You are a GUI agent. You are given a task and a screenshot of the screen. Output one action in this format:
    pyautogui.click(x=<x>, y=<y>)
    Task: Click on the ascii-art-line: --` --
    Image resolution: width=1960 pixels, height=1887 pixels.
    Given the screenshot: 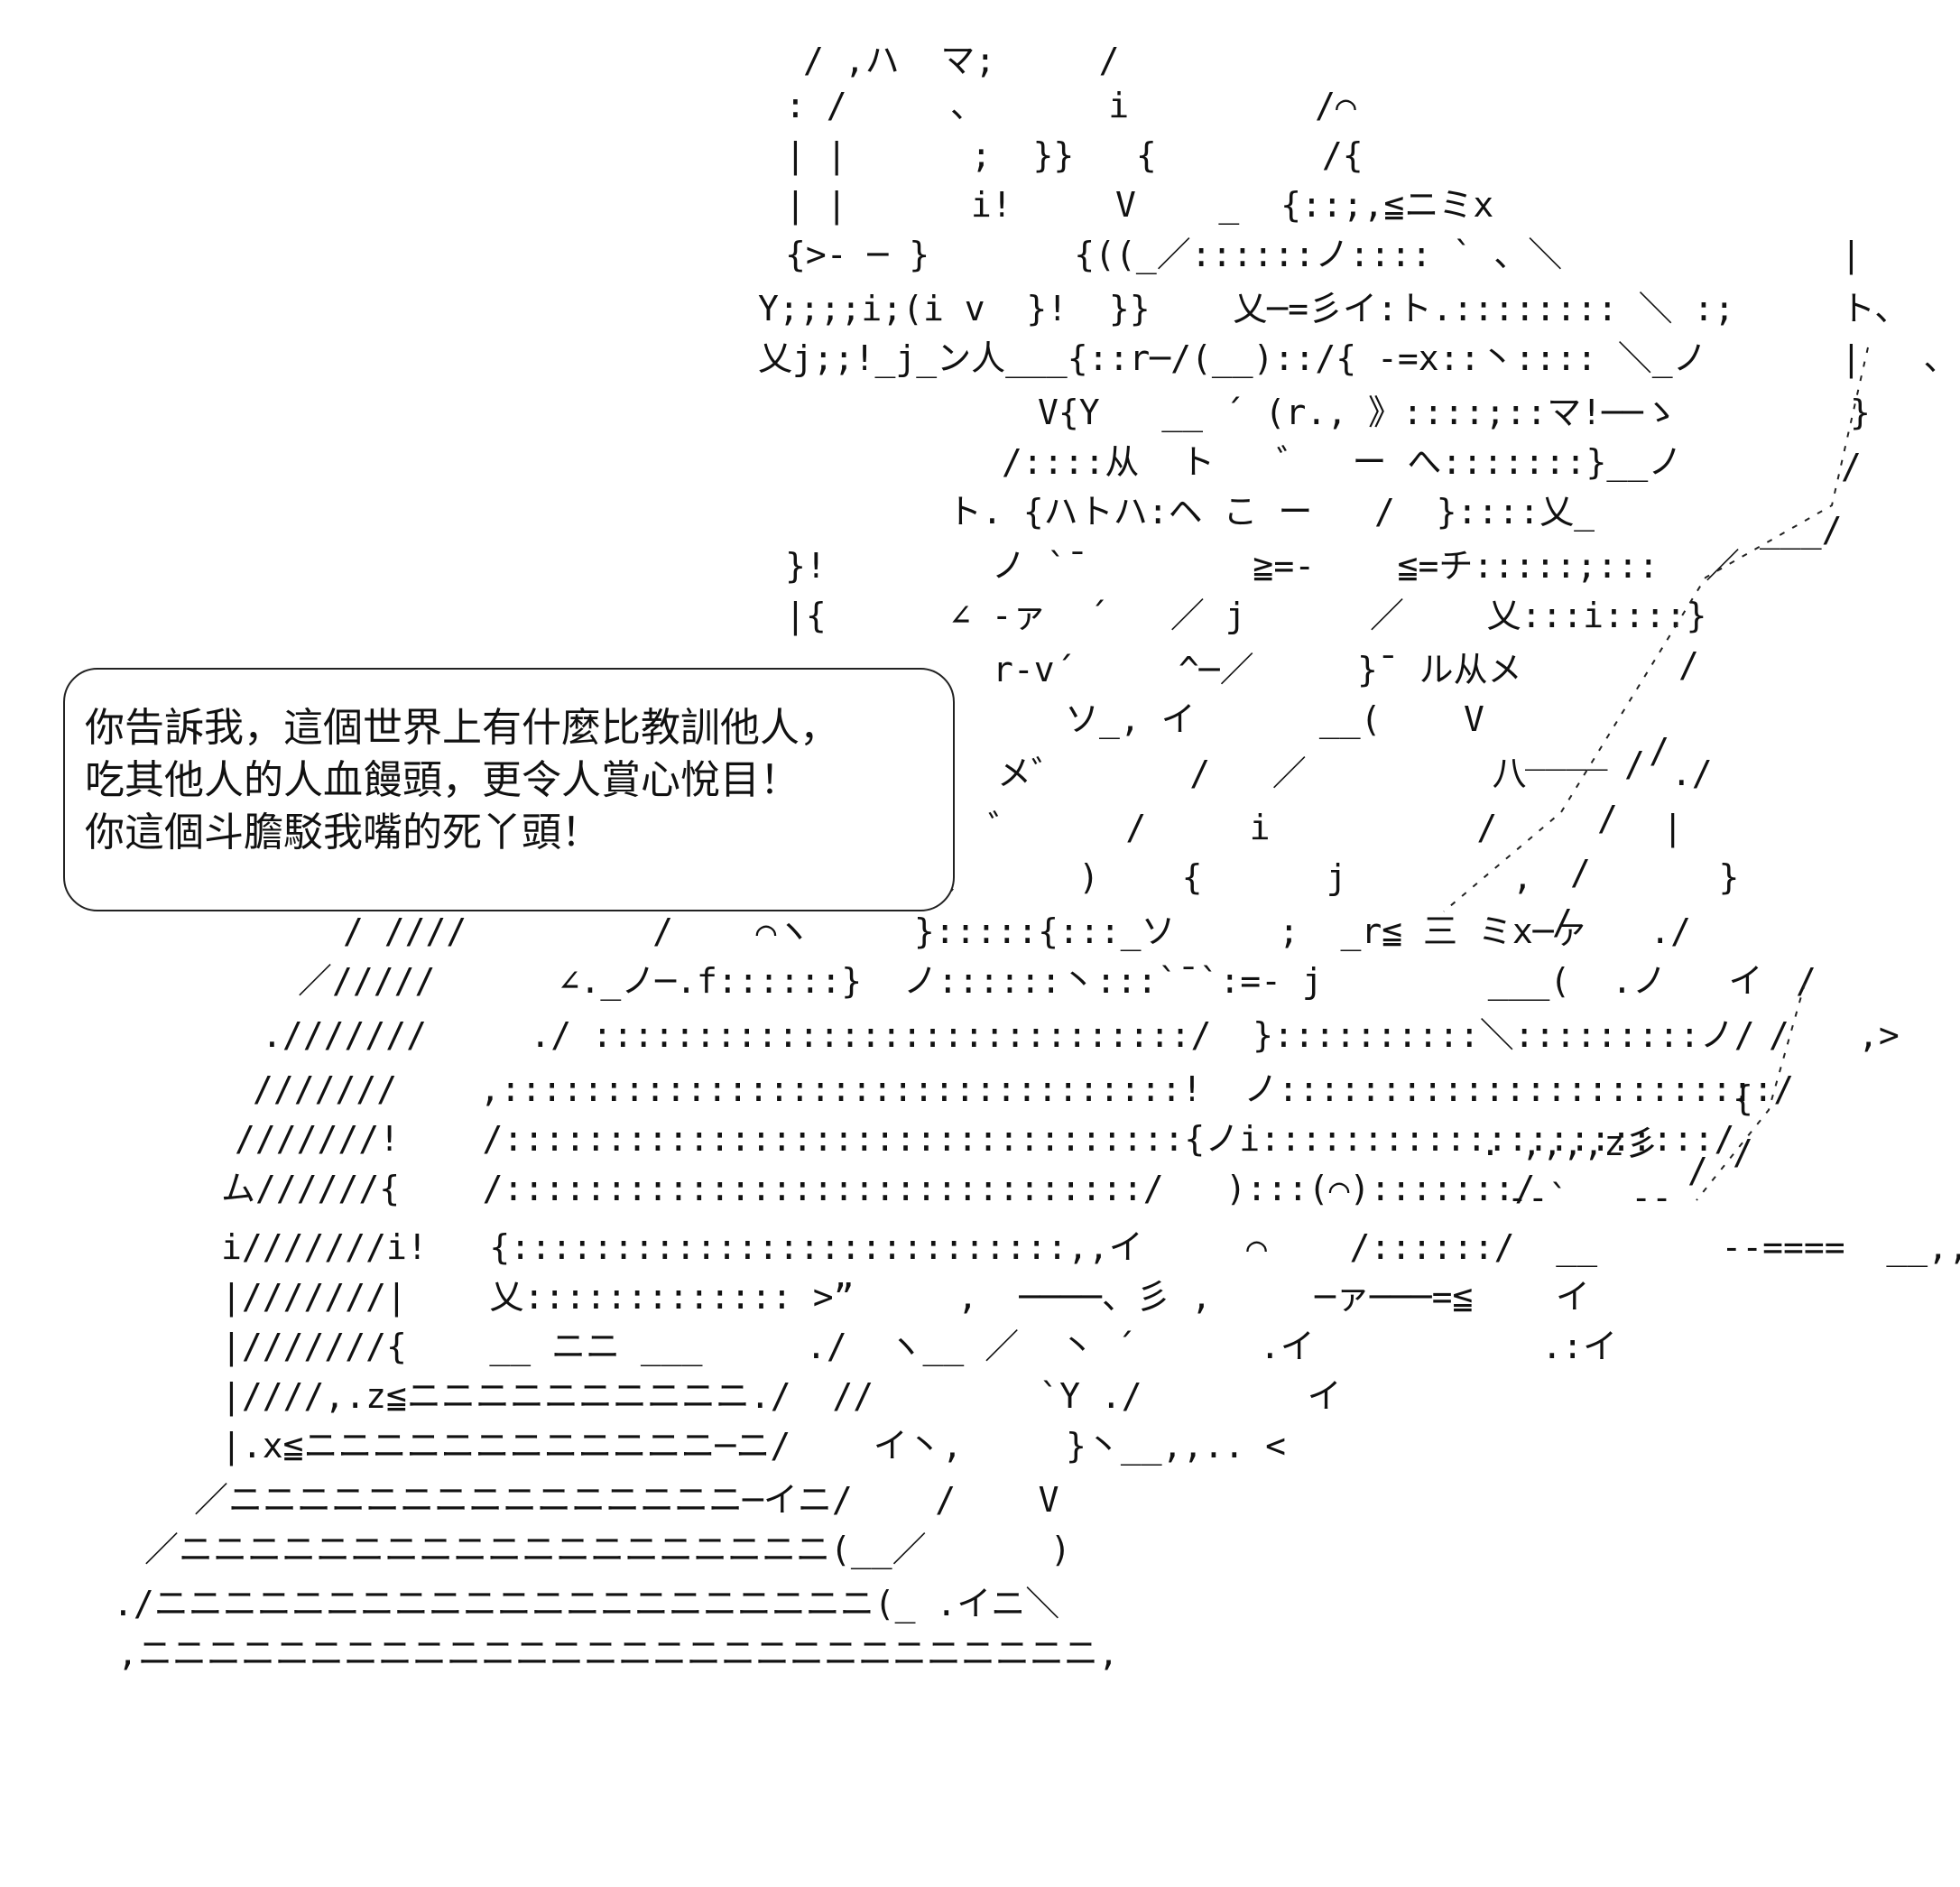 What is the action you would take?
    pyautogui.click(x=1589, y=1197)
    